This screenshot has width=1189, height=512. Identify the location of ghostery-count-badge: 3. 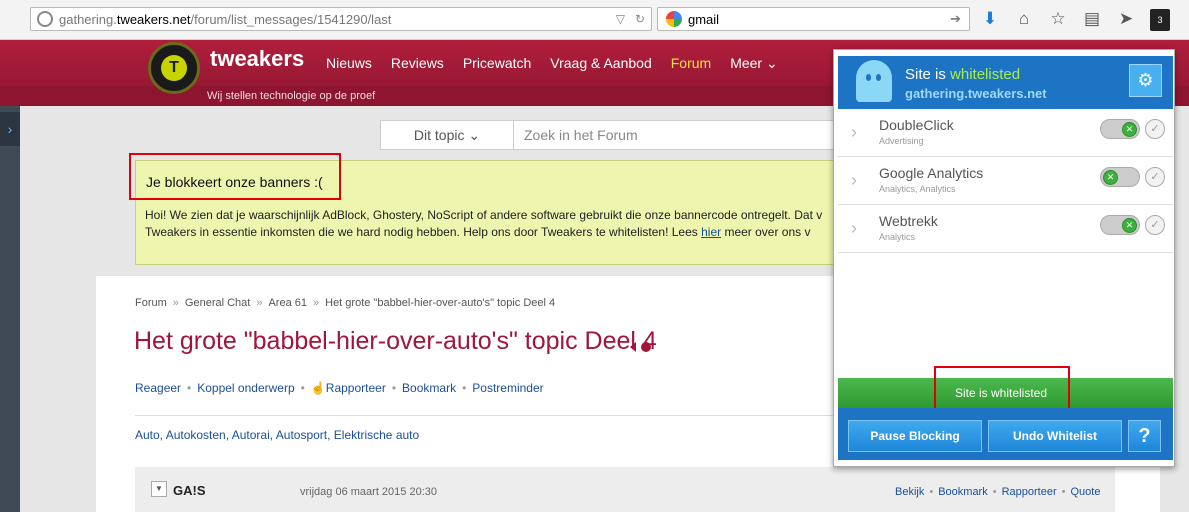
(1160, 20).